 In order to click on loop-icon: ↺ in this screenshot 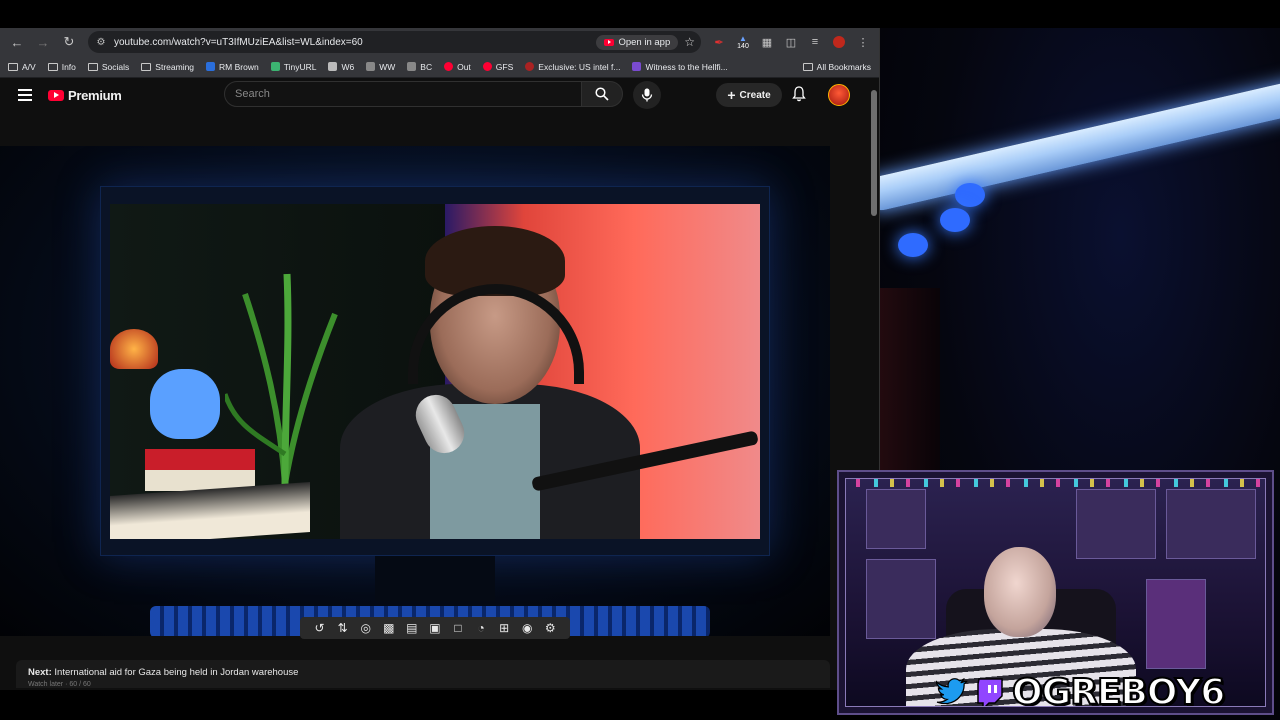, I will do `click(320, 628)`.